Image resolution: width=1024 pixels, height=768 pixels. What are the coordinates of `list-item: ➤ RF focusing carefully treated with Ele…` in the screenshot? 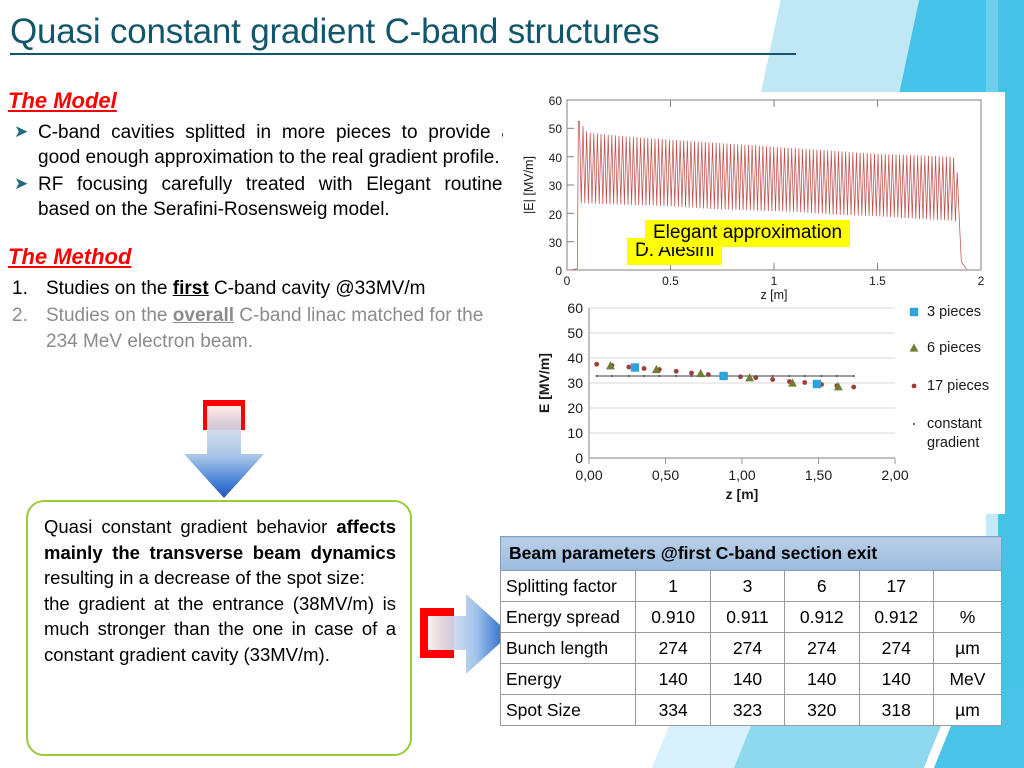 It's located at (264, 197).